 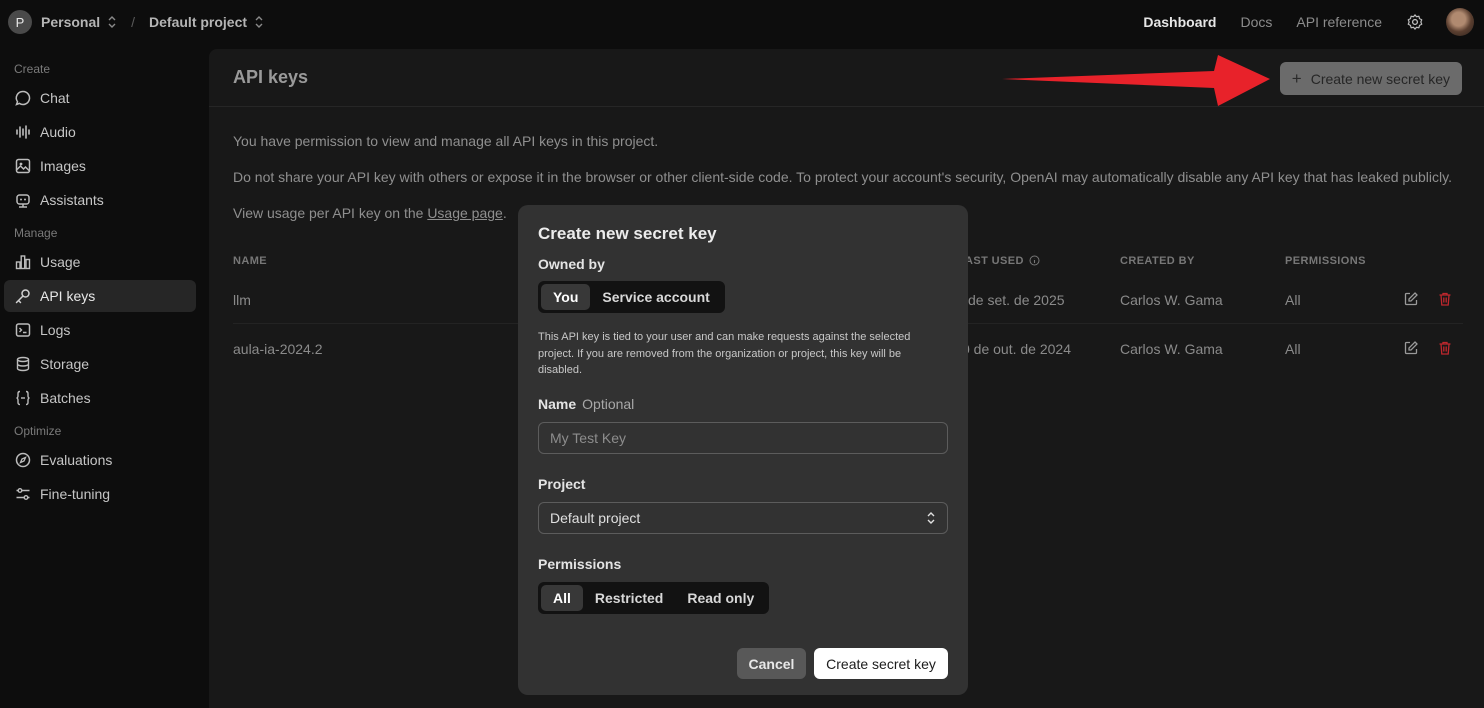 I want to click on sidebar-item-label: Batches, so click(x=65, y=398).